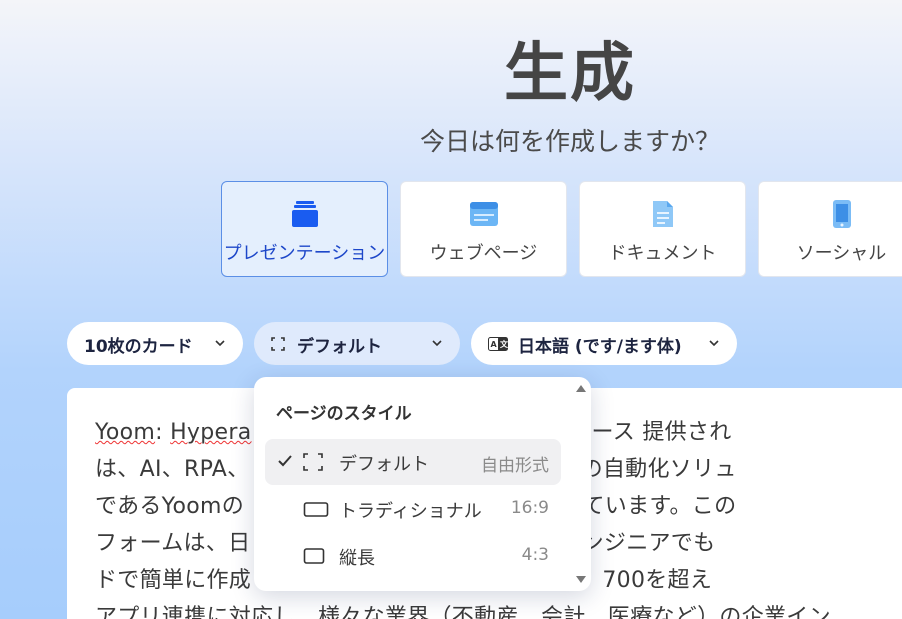 This screenshot has height=619, width=902. Describe the element at coordinates (535, 555) in the screenshot. I see `option-ratio: 4:3` at that location.